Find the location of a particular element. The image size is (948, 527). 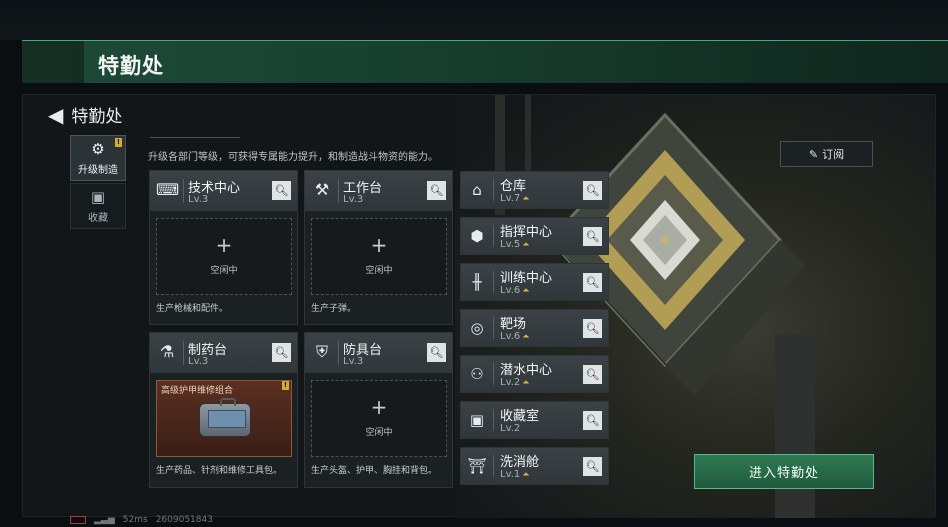

pharma-icon: ⚗ is located at coordinates (167, 351).